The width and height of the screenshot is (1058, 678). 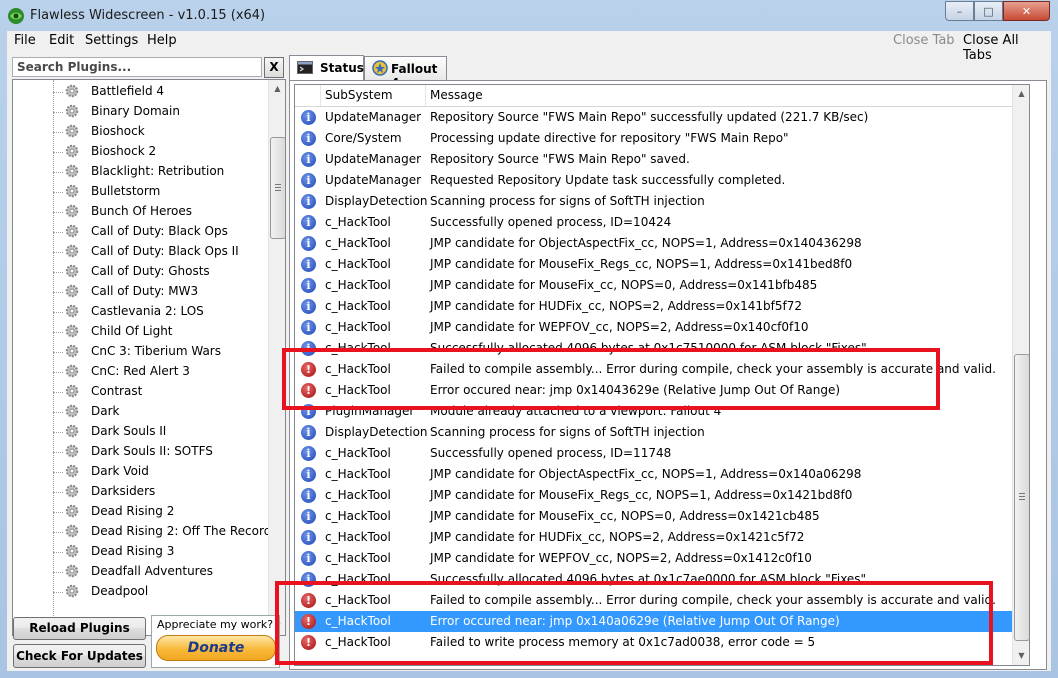 What do you see at coordinates (158, 132) in the screenshot?
I see `plugin-item: Bioshock` at bounding box center [158, 132].